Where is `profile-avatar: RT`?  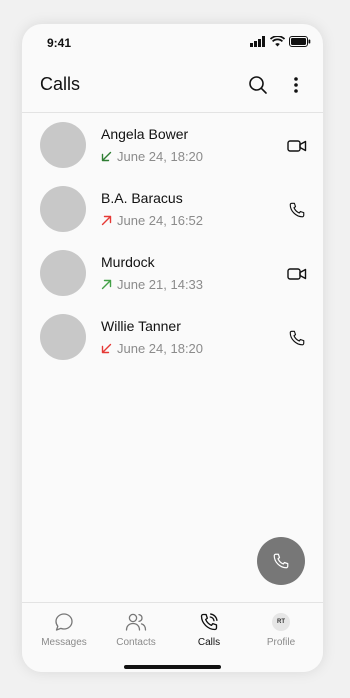 profile-avatar: RT is located at coordinates (281, 622).